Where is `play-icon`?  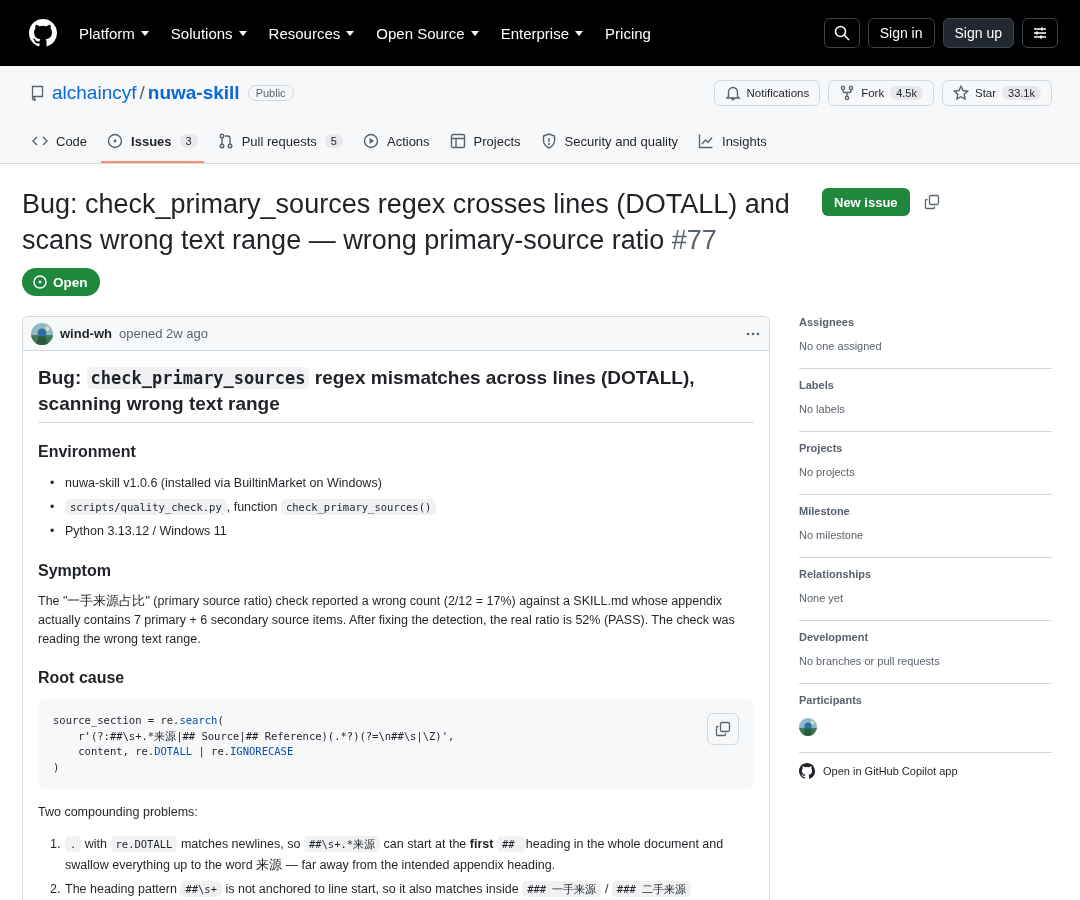 play-icon is located at coordinates (370, 141).